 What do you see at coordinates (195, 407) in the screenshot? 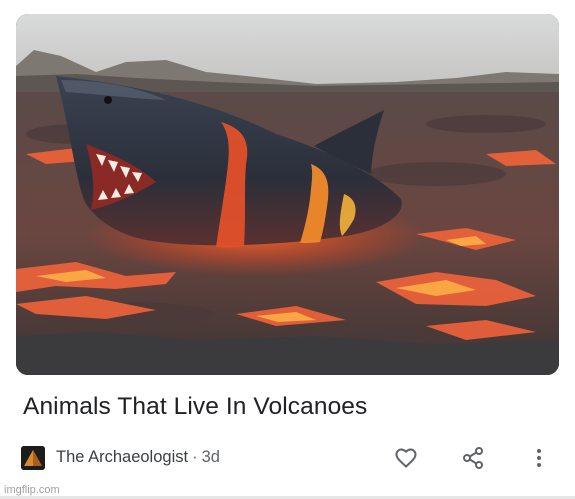
I see `article-headline: Animals That Live In Volcanoes` at bounding box center [195, 407].